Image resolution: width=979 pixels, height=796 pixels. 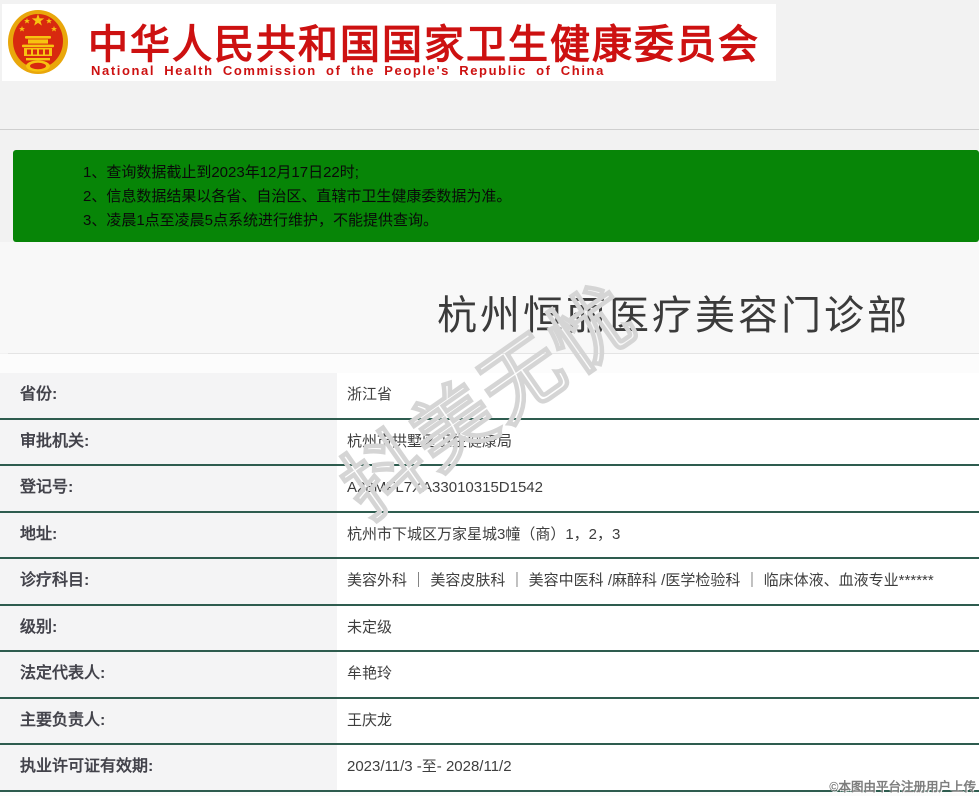 What do you see at coordinates (168, 395) in the screenshot?
I see `field-label: 省份:` at bounding box center [168, 395].